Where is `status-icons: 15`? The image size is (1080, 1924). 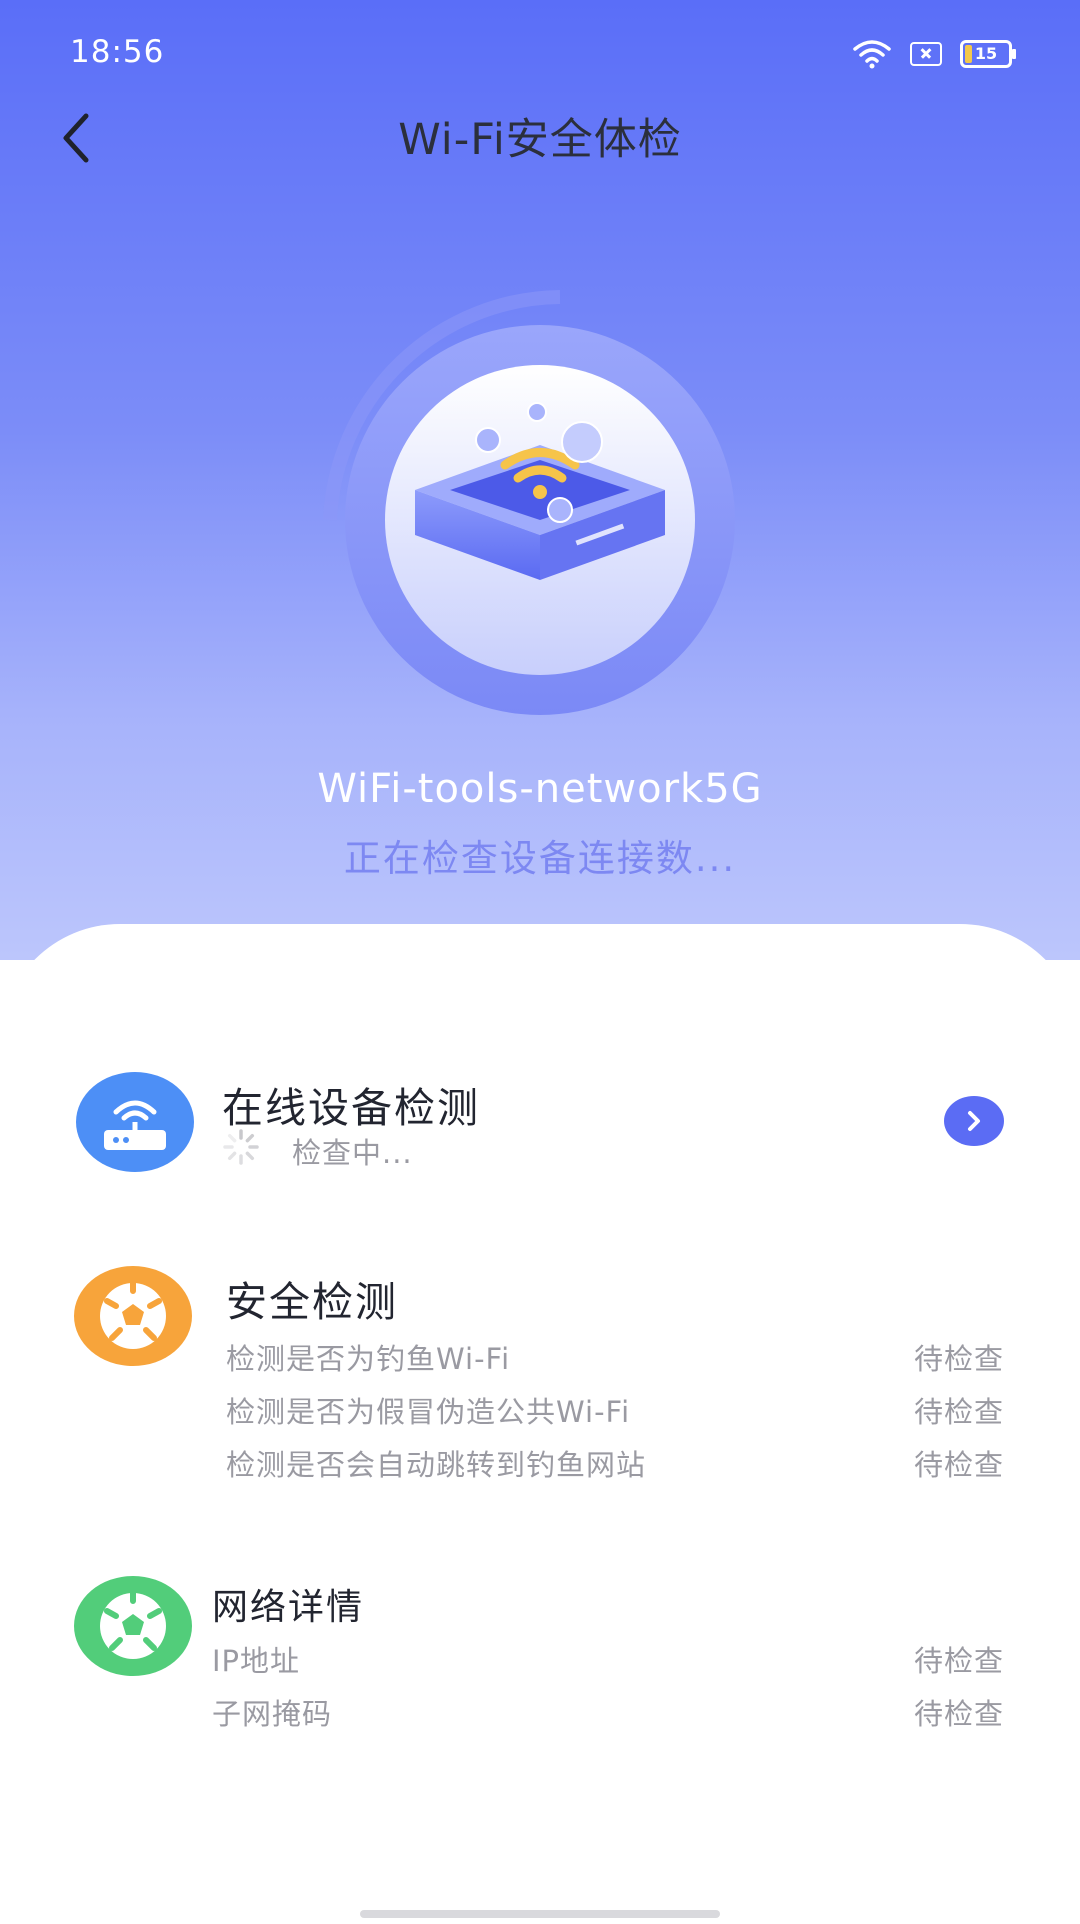 status-icons: 15 is located at coordinates (934, 54).